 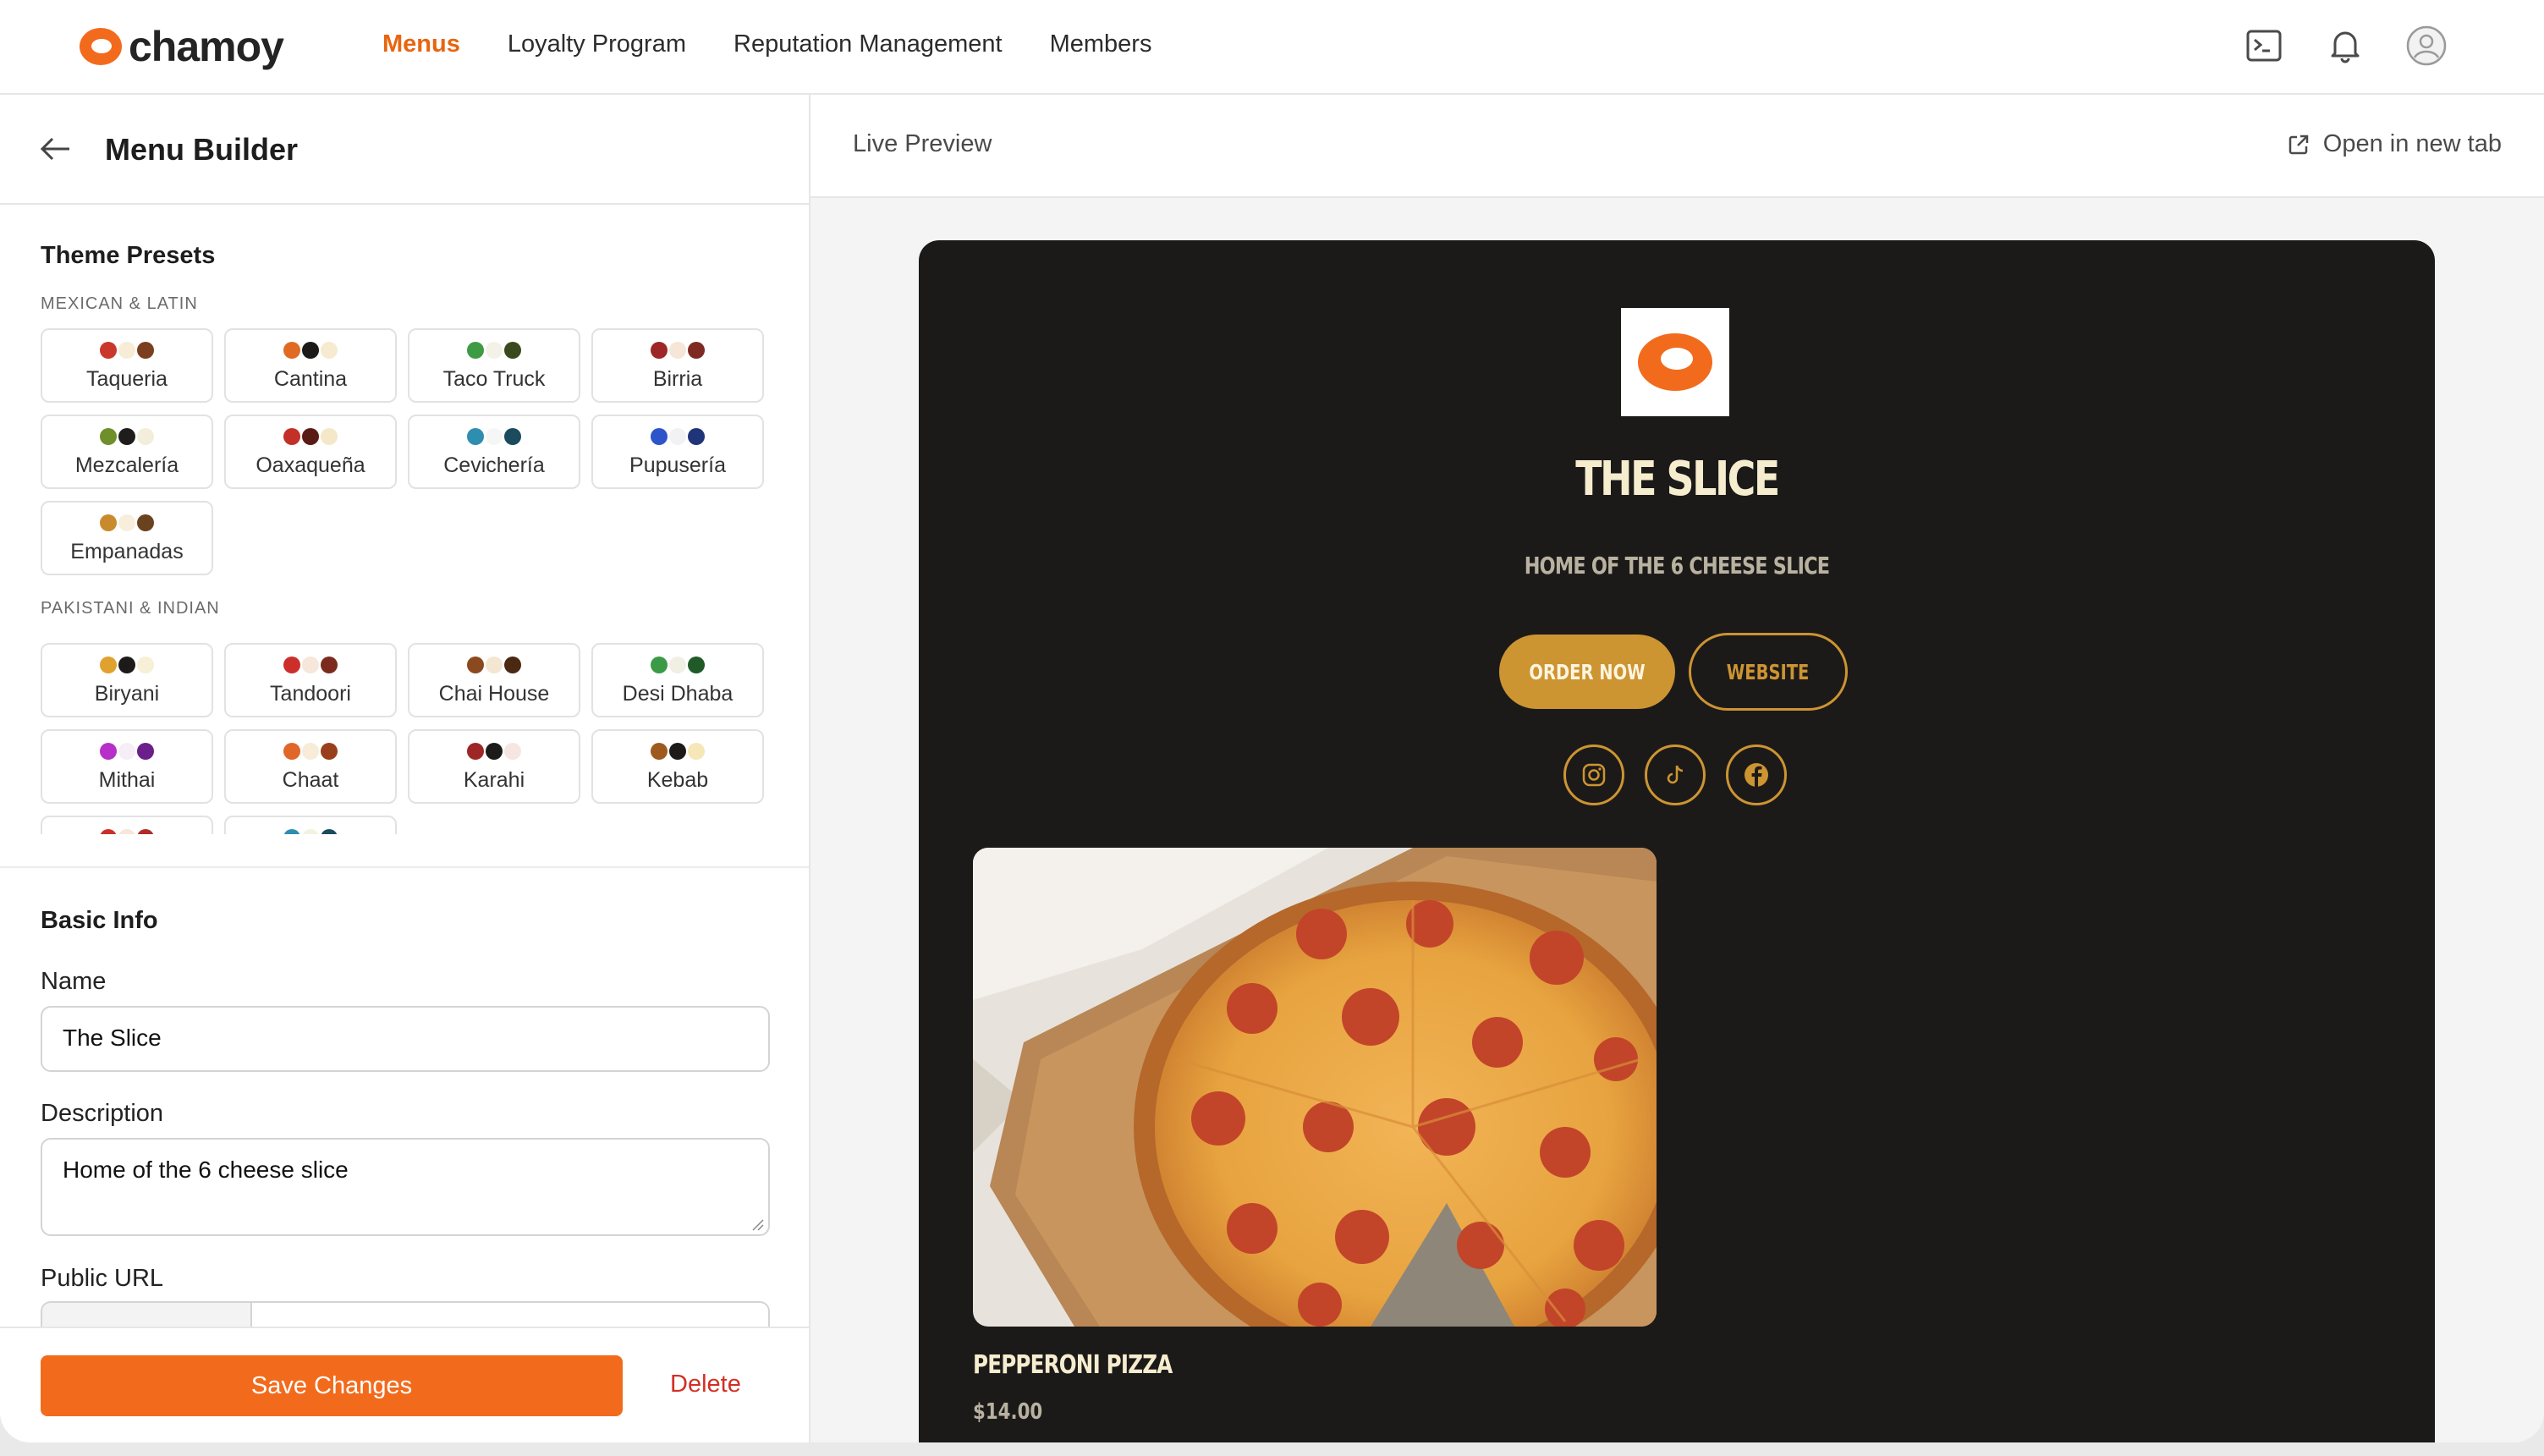 I want to click on resize-handle-icon, so click(x=758, y=1225).